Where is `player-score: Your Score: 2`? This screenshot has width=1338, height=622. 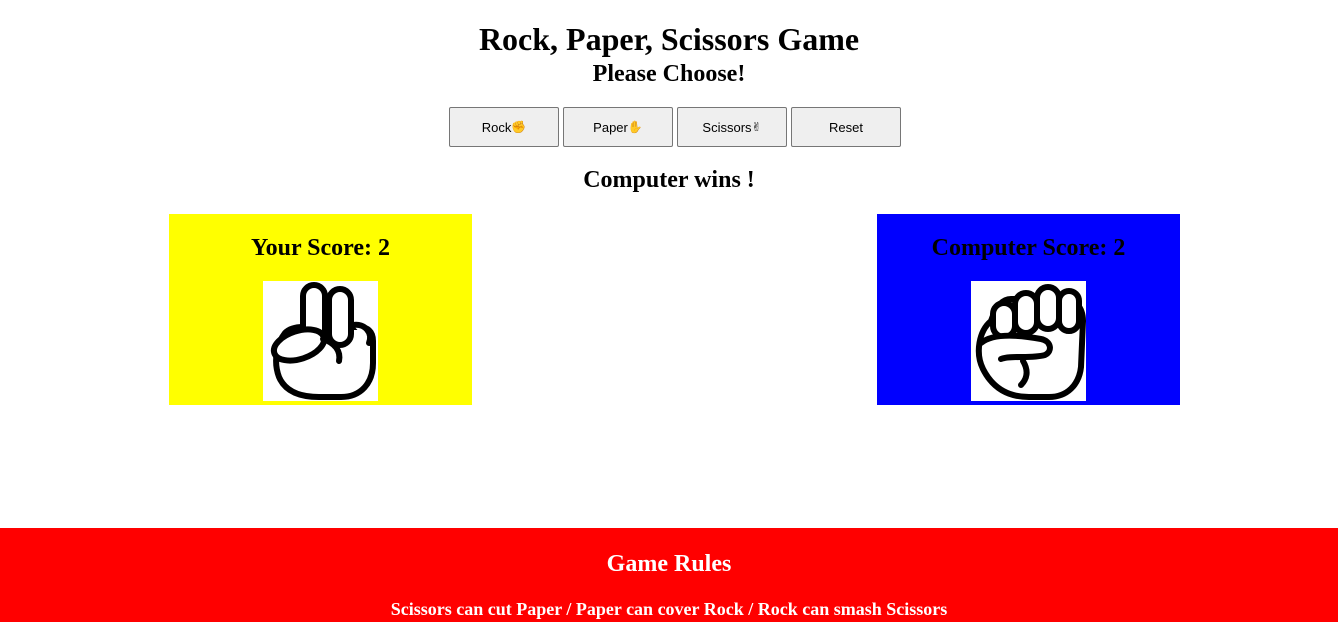
player-score: Your Score: 2 is located at coordinates (320, 248).